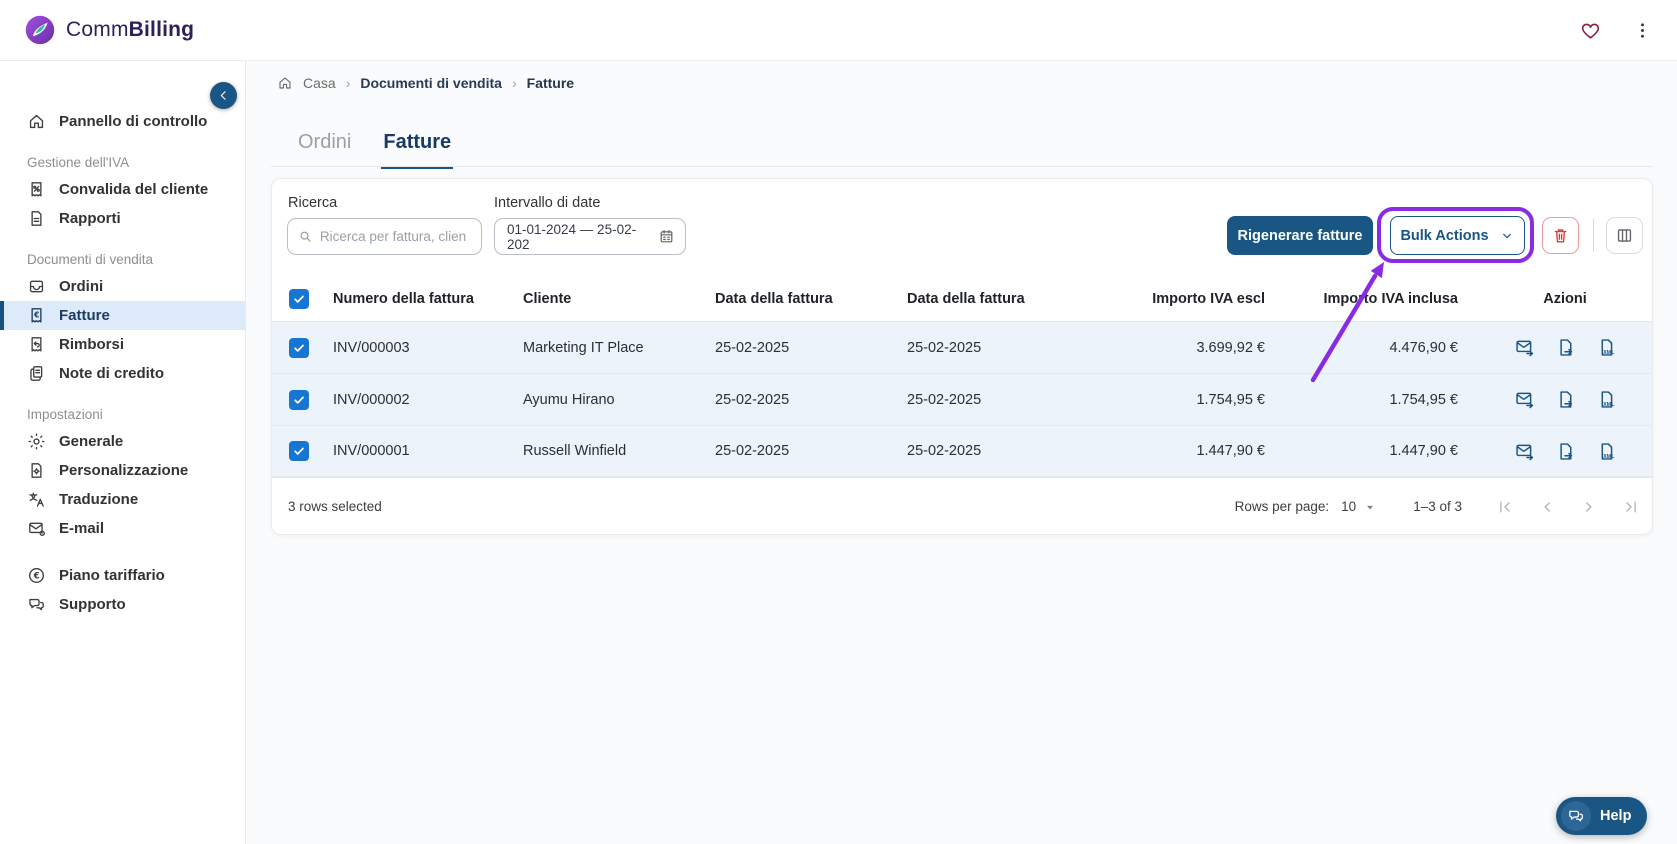 This screenshot has width=1677, height=844. Describe the element at coordinates (431, 83) in the screenshot. I see `breadcrumb-sales-documents: Documenti di vendita` at that location.